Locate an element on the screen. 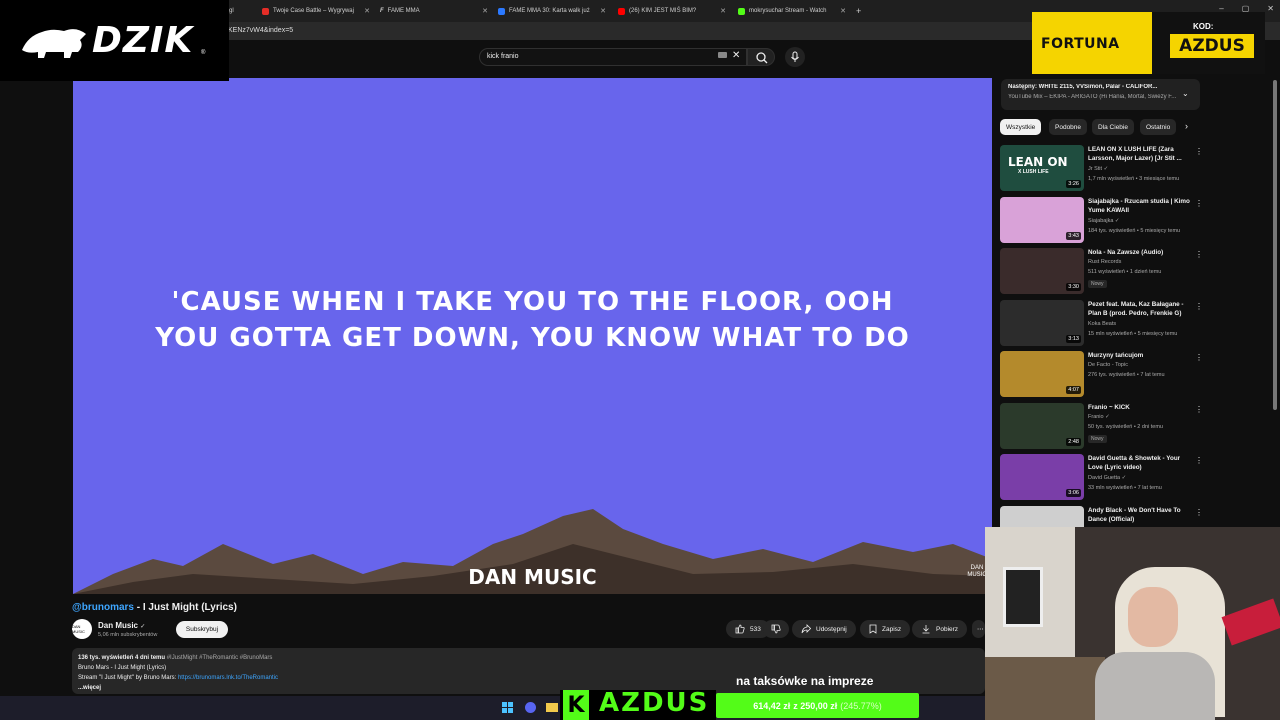 This screenshot has width=1280, height=720. recommendation-channel: Jr Stit ✓ is located at coordinates (1098, 169).